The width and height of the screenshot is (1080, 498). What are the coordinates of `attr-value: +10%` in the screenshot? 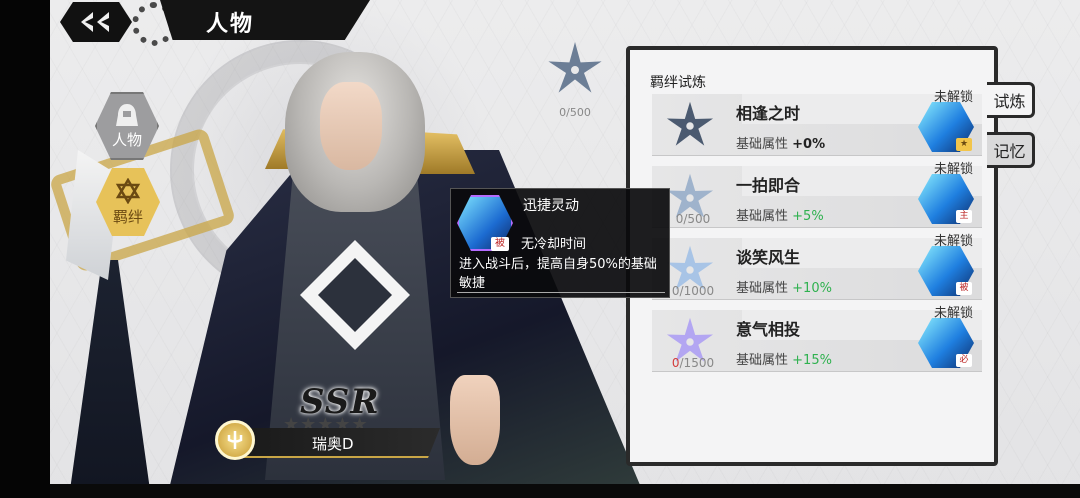 It's located at (812, 288).